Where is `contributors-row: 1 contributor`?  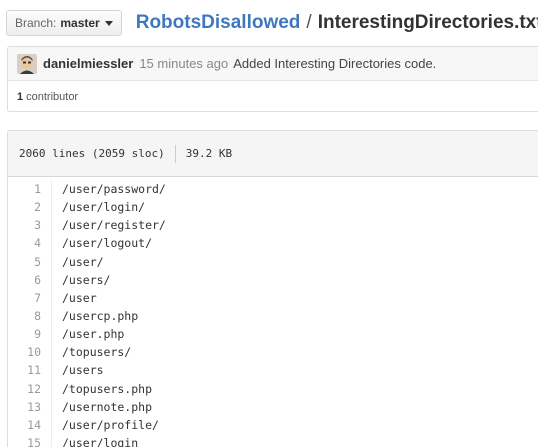
contributors-row: 1 contributor is located at coordinates (273, 96).